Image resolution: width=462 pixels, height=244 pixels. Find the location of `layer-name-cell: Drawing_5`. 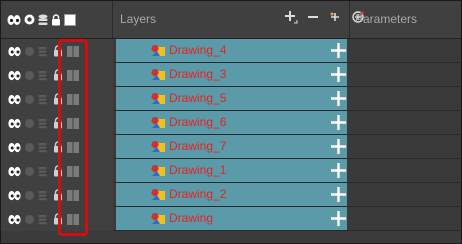

layer-name-cell: Drawing_5 is located at coordinates (231, 98).